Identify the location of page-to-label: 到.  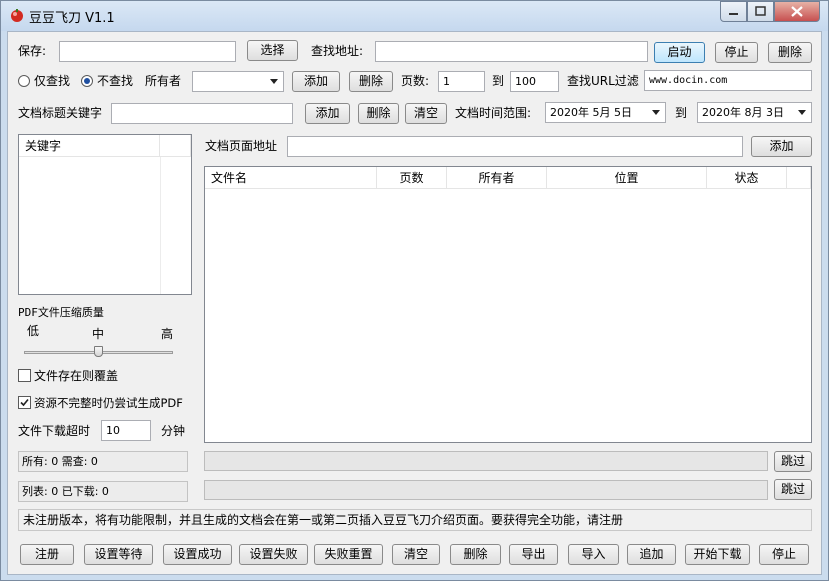
(498, 81).